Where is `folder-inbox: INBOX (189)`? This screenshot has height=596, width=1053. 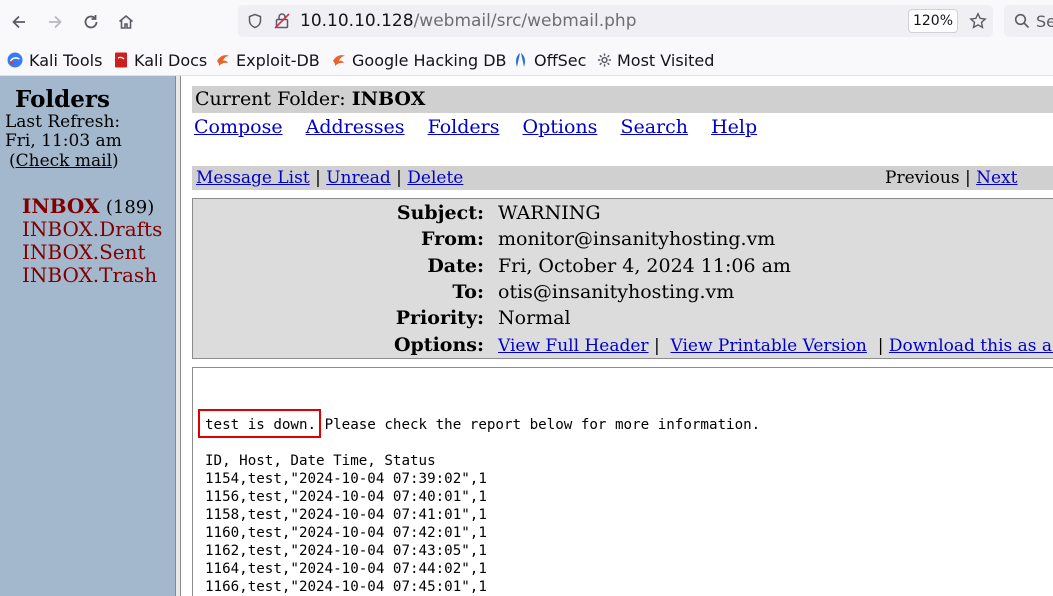 folder-inbox: INBOX (189) is located at coordinates (88, 206).